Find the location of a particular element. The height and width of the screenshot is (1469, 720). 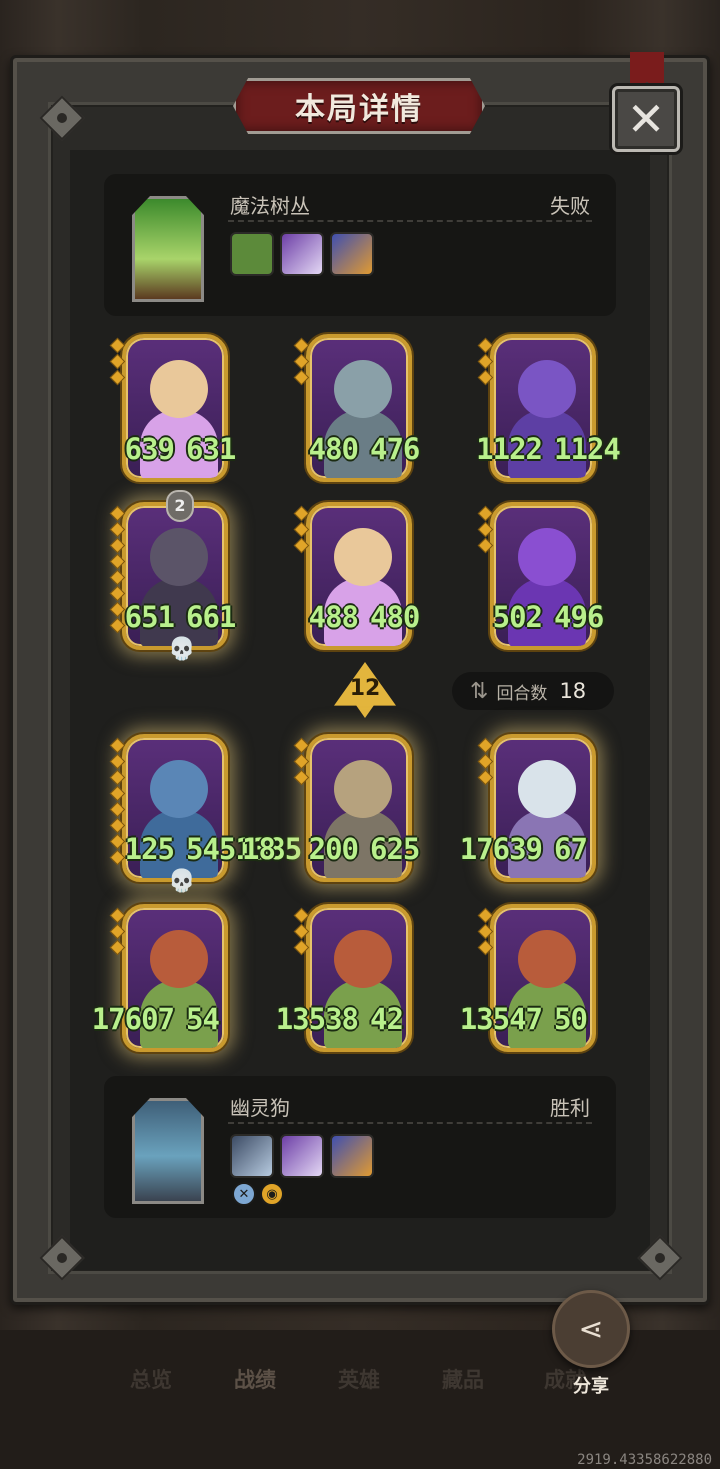

health-value: 42 is located at coordinates (387, 1019).